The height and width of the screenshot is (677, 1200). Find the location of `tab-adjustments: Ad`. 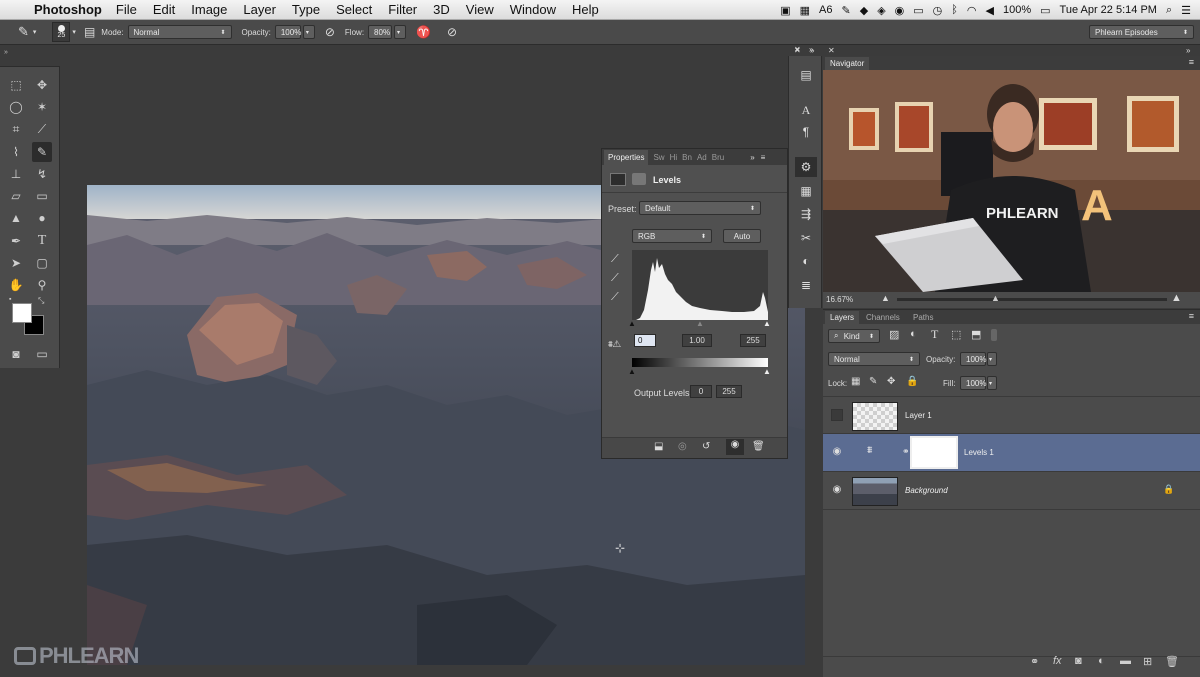

tab-adjustments: Ad is located at coordinates (702, 157).